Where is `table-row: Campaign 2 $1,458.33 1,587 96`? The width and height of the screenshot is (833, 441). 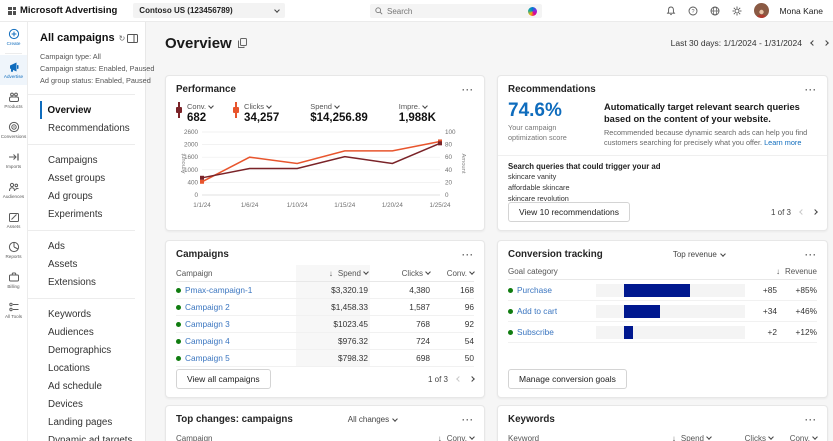
table-row: Campaign 2 $1,458.33 1,587 96 is located at coordinates (325, 307).